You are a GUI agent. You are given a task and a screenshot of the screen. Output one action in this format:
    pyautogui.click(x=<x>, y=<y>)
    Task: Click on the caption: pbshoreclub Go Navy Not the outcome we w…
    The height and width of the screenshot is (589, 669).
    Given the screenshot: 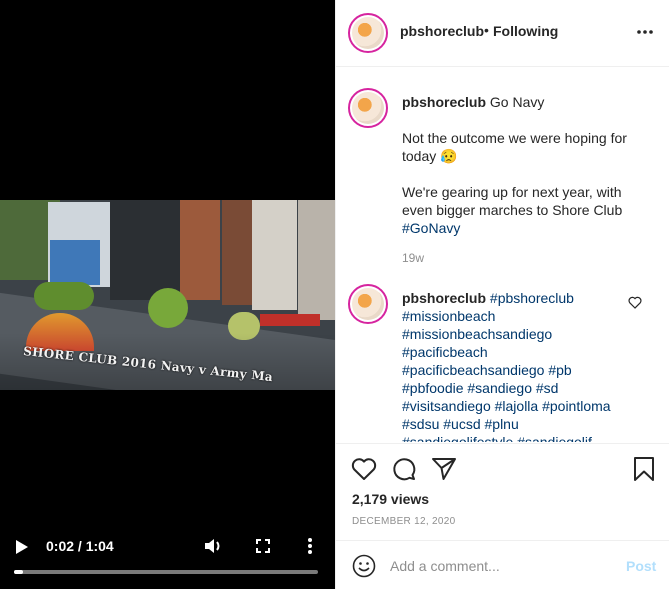 What is the action you would take?
    pyautogui.click(x=527, y=165)
    